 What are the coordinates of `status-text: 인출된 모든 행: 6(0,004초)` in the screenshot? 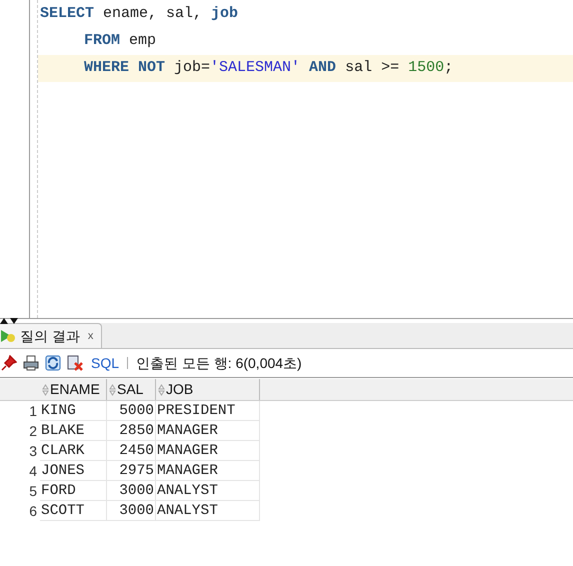 It's located at (219, 363).